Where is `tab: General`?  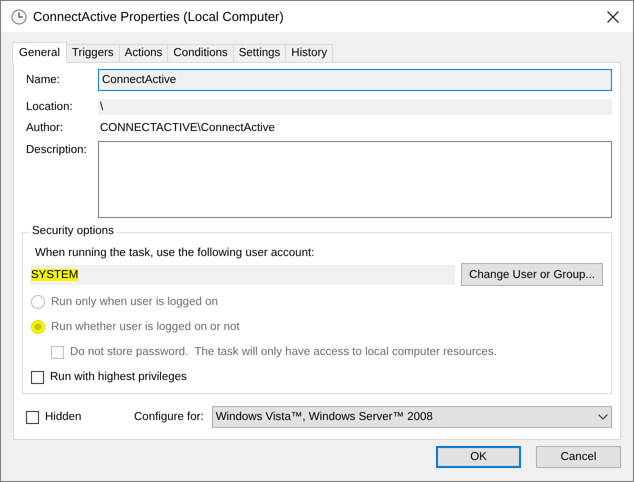 tab: General is located at coordinates (39, 52).